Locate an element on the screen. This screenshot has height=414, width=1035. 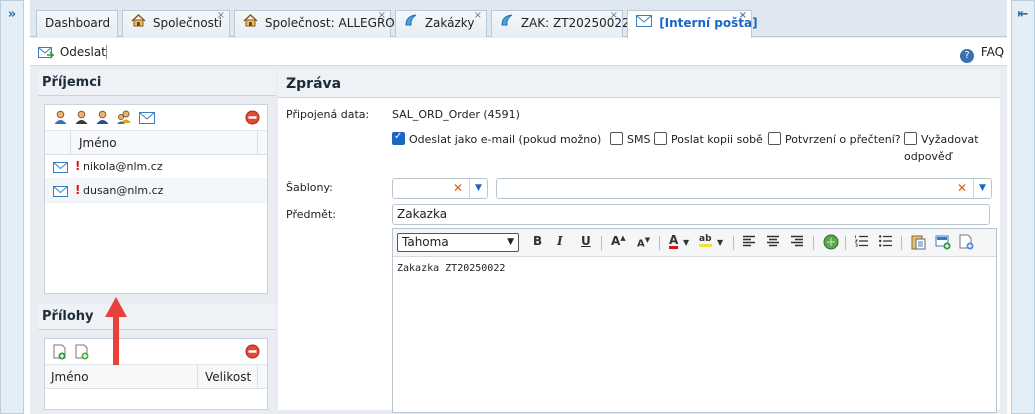
subject-label: Předmět: is located at coordinates (311, 214).